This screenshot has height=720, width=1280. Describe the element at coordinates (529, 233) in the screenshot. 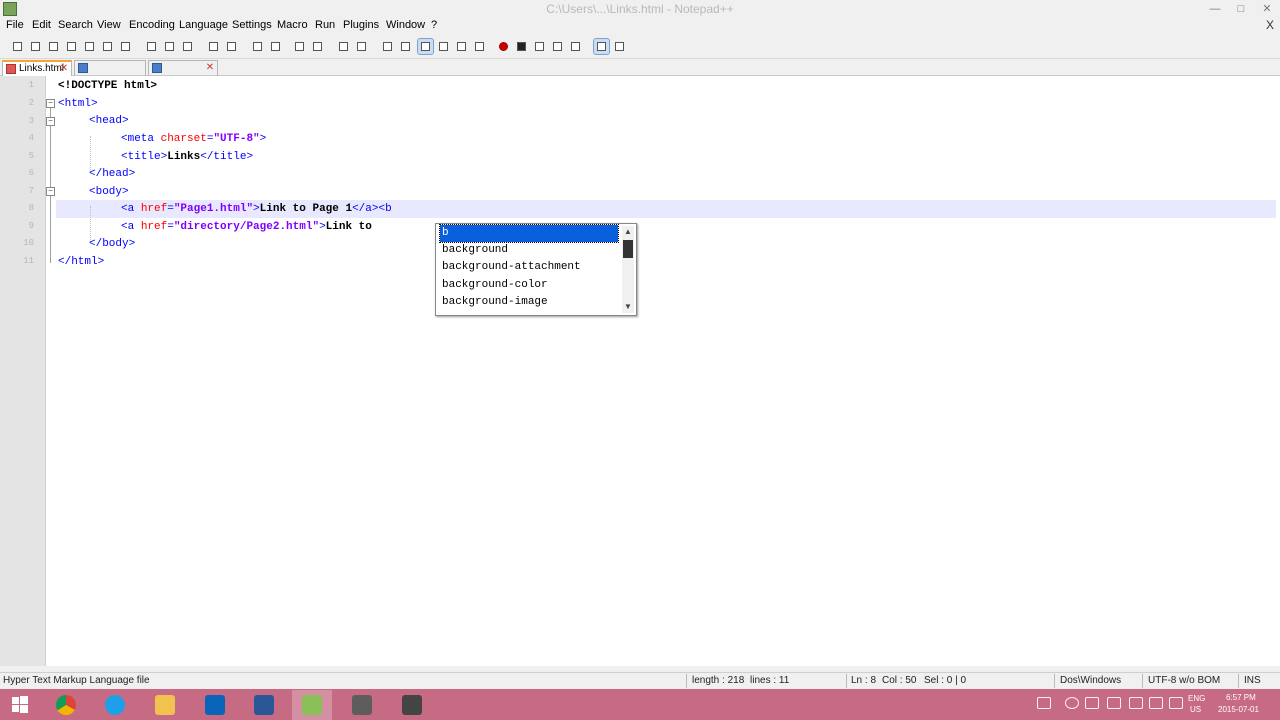

I see `autocomplete-item: b` at that location.